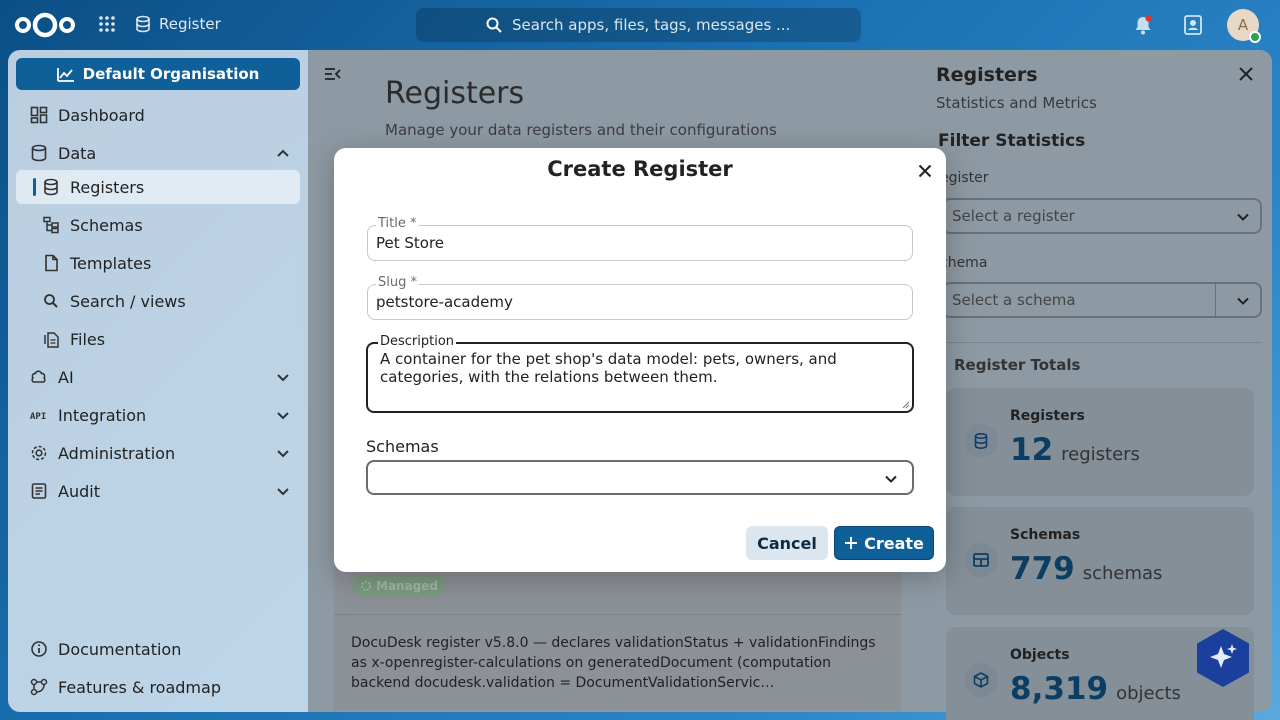  Describe the element at coordinates (1045, 535) in the screenshot. I see `stat-label: Schemas` at that location.